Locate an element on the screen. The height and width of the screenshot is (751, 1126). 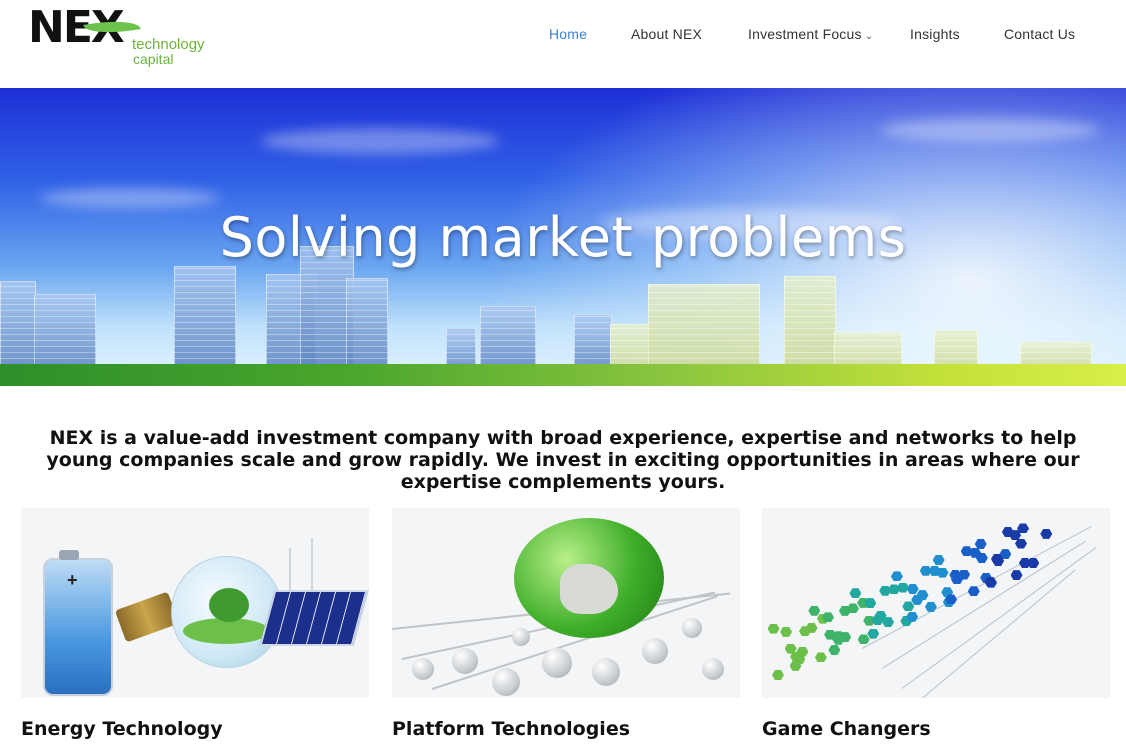
card-title: Platform Technologies is located at coordinates (566, 729).